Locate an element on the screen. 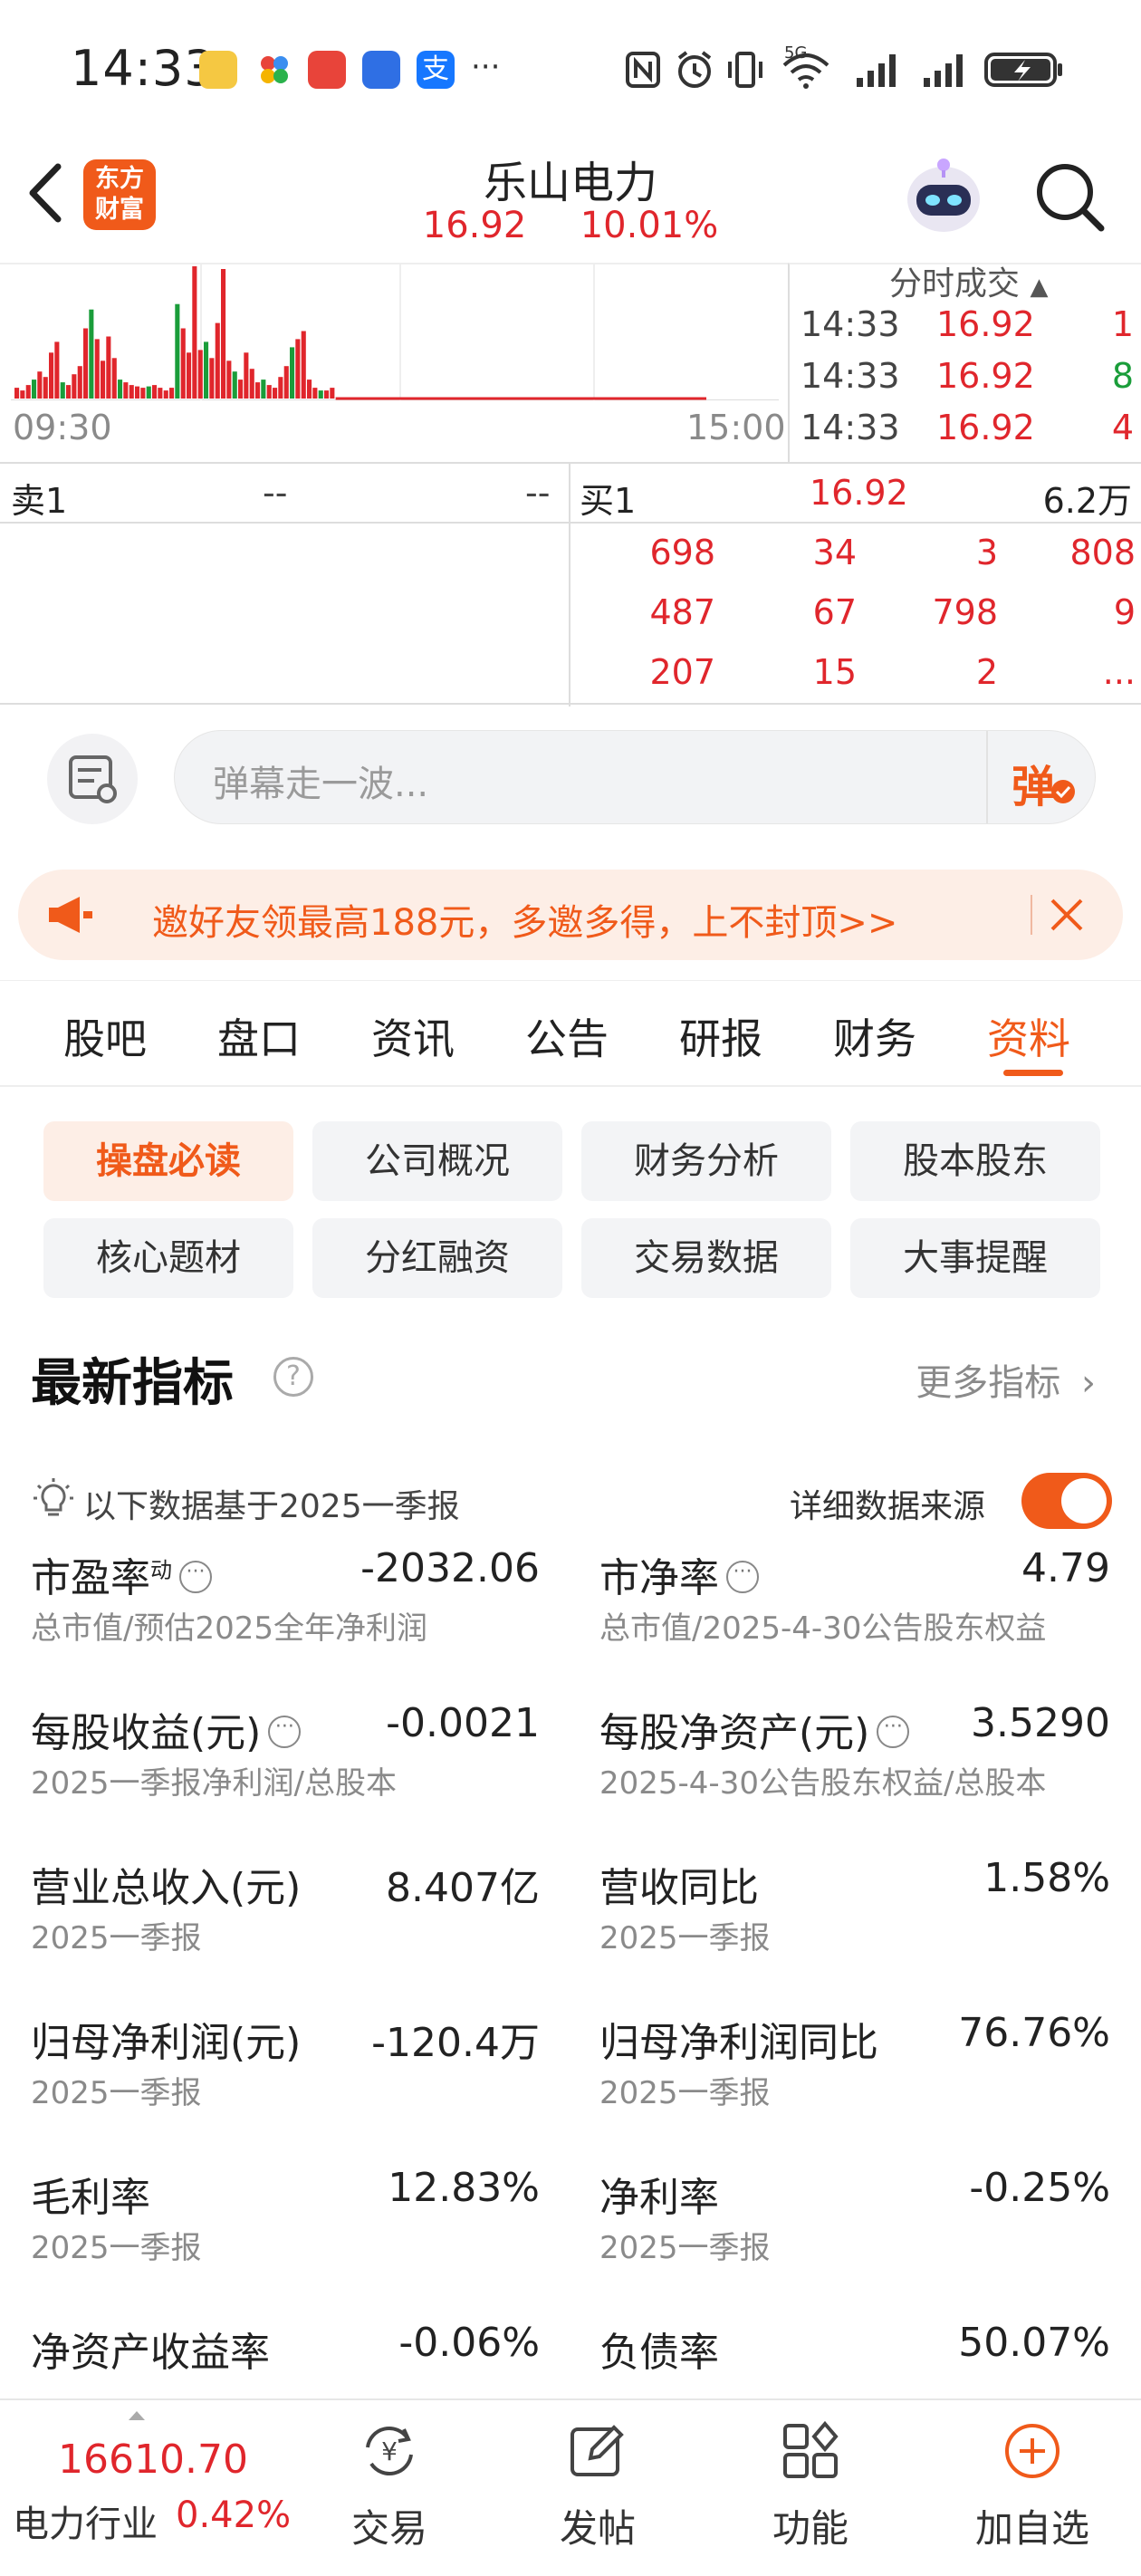 The height and width of the screenshot is (2576, 1141). tab-profile: 资料 is located at coordinates (1028, 1036).